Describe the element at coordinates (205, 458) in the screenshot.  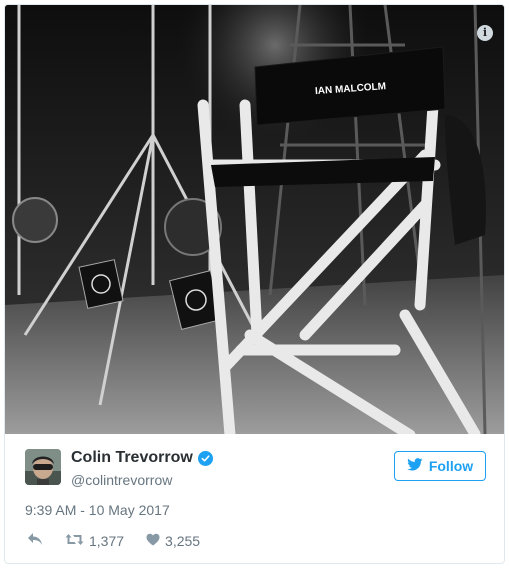
I see `verified-badge-icon` at that location.